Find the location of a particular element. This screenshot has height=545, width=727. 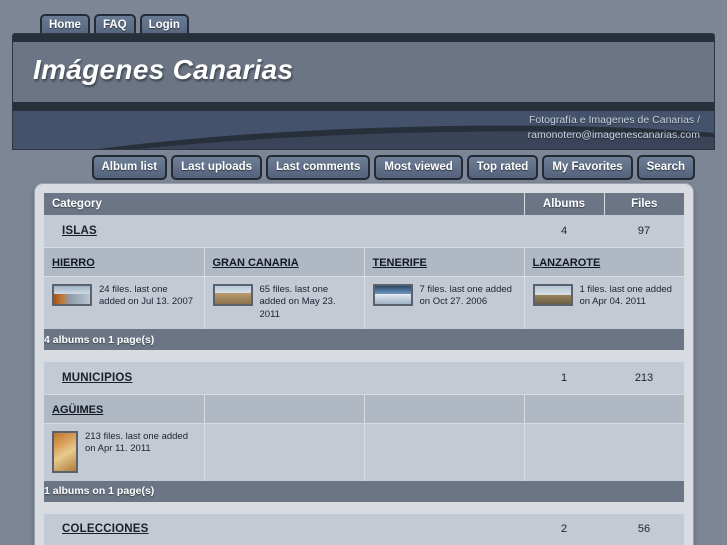

nav-last-comments: Last comments is located at coordinates (318, 167).